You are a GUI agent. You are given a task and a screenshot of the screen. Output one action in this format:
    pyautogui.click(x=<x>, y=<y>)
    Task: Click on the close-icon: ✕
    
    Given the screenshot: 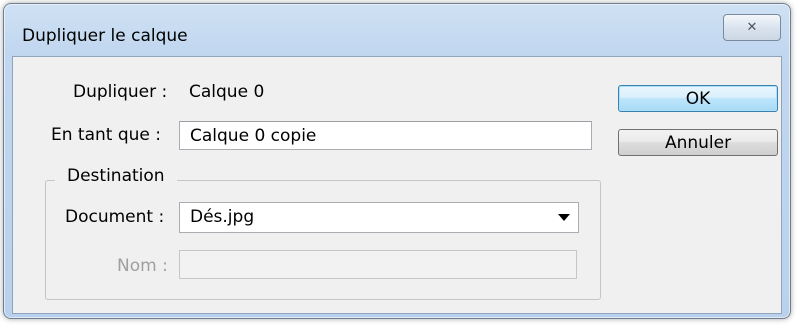 What is the action you would take?
    pyautogui.click(x=752, y=27)
    